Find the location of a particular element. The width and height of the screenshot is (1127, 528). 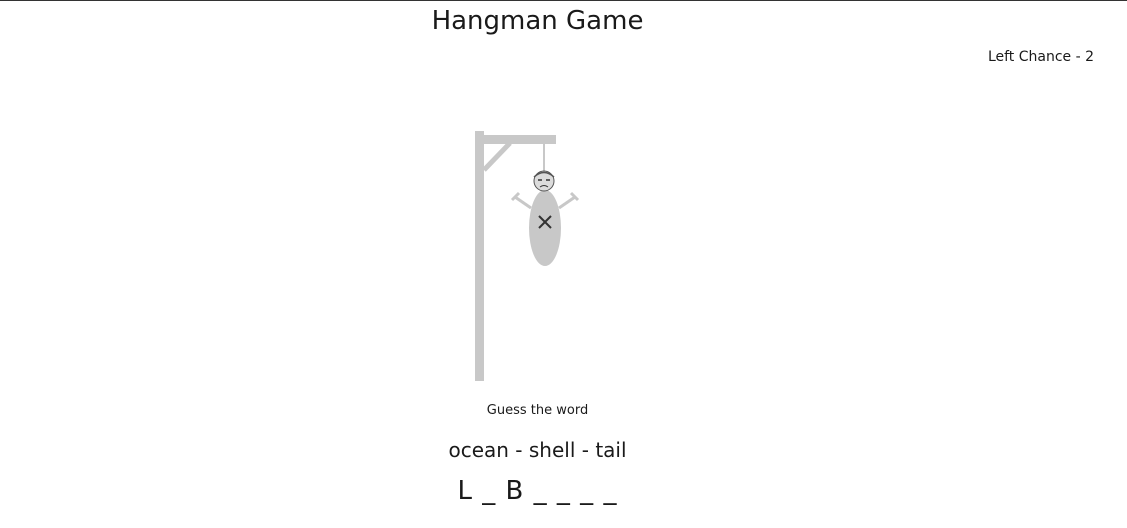

figure-body is located at coordinates (545, 228).